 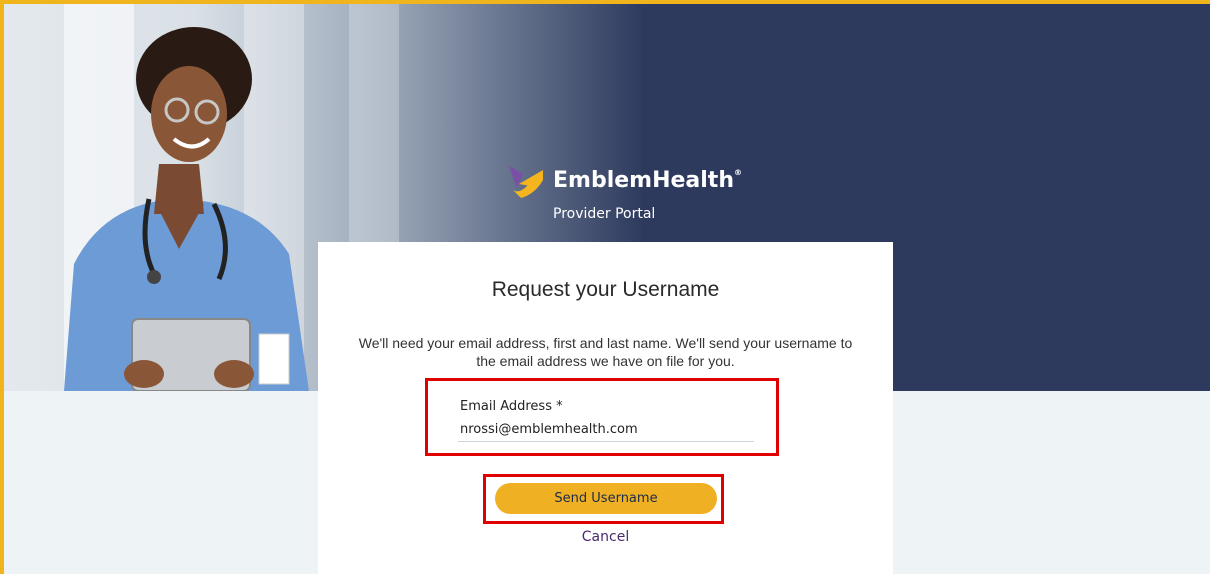 What do you see at coordinates (511, 406) in the screenshot?
I see `email-field-label: Email Address *` at bounding box center [511, 406].